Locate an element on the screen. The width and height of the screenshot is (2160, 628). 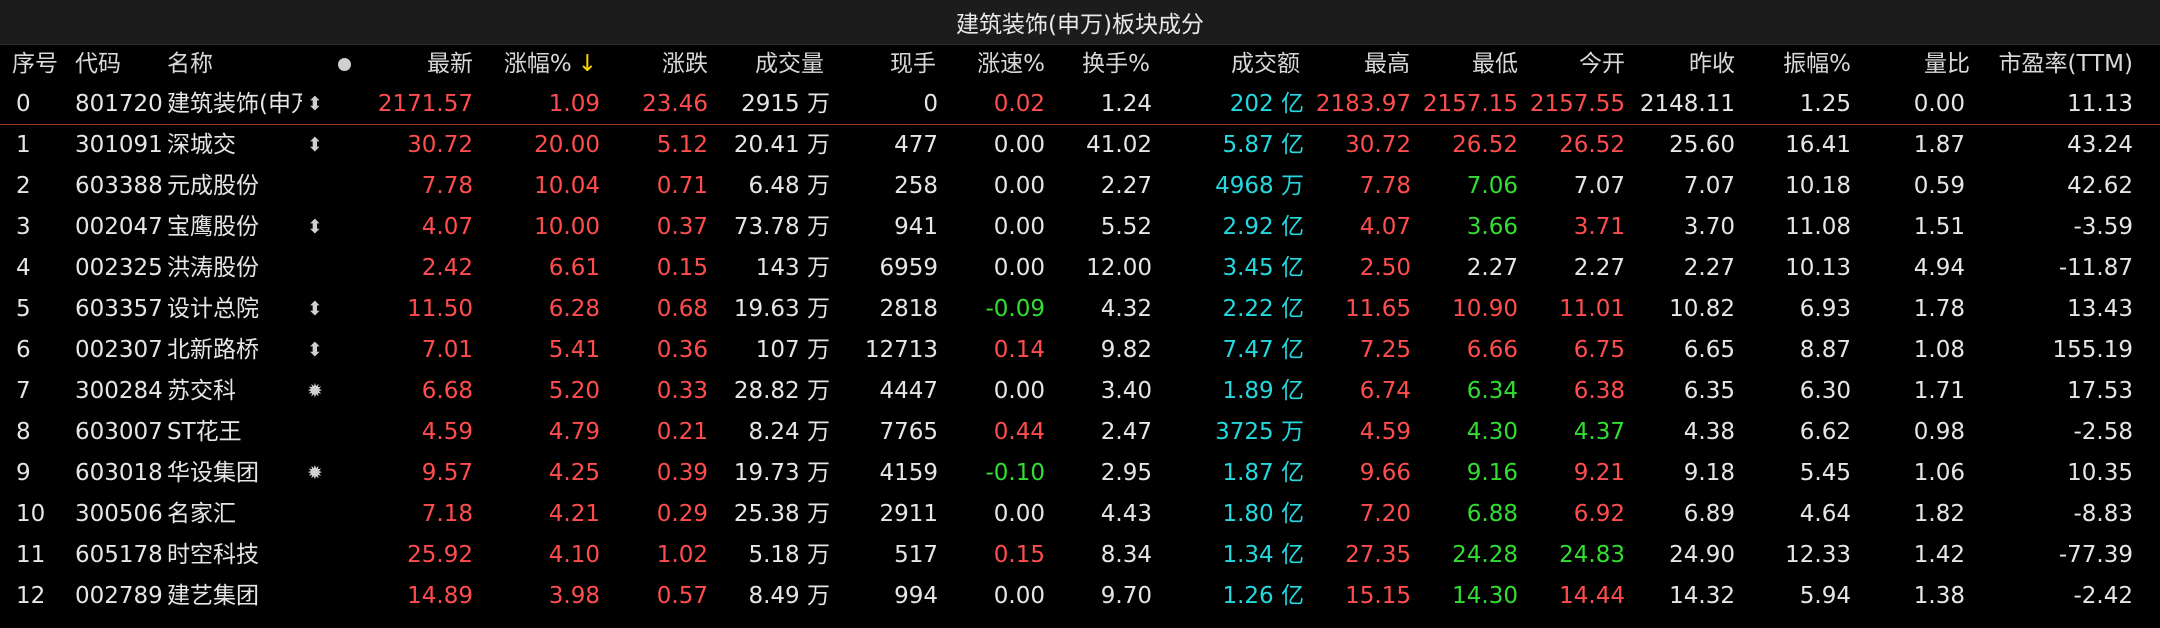
col-header-volume-ratio: 量比 is located at coordinates (1947, 64).